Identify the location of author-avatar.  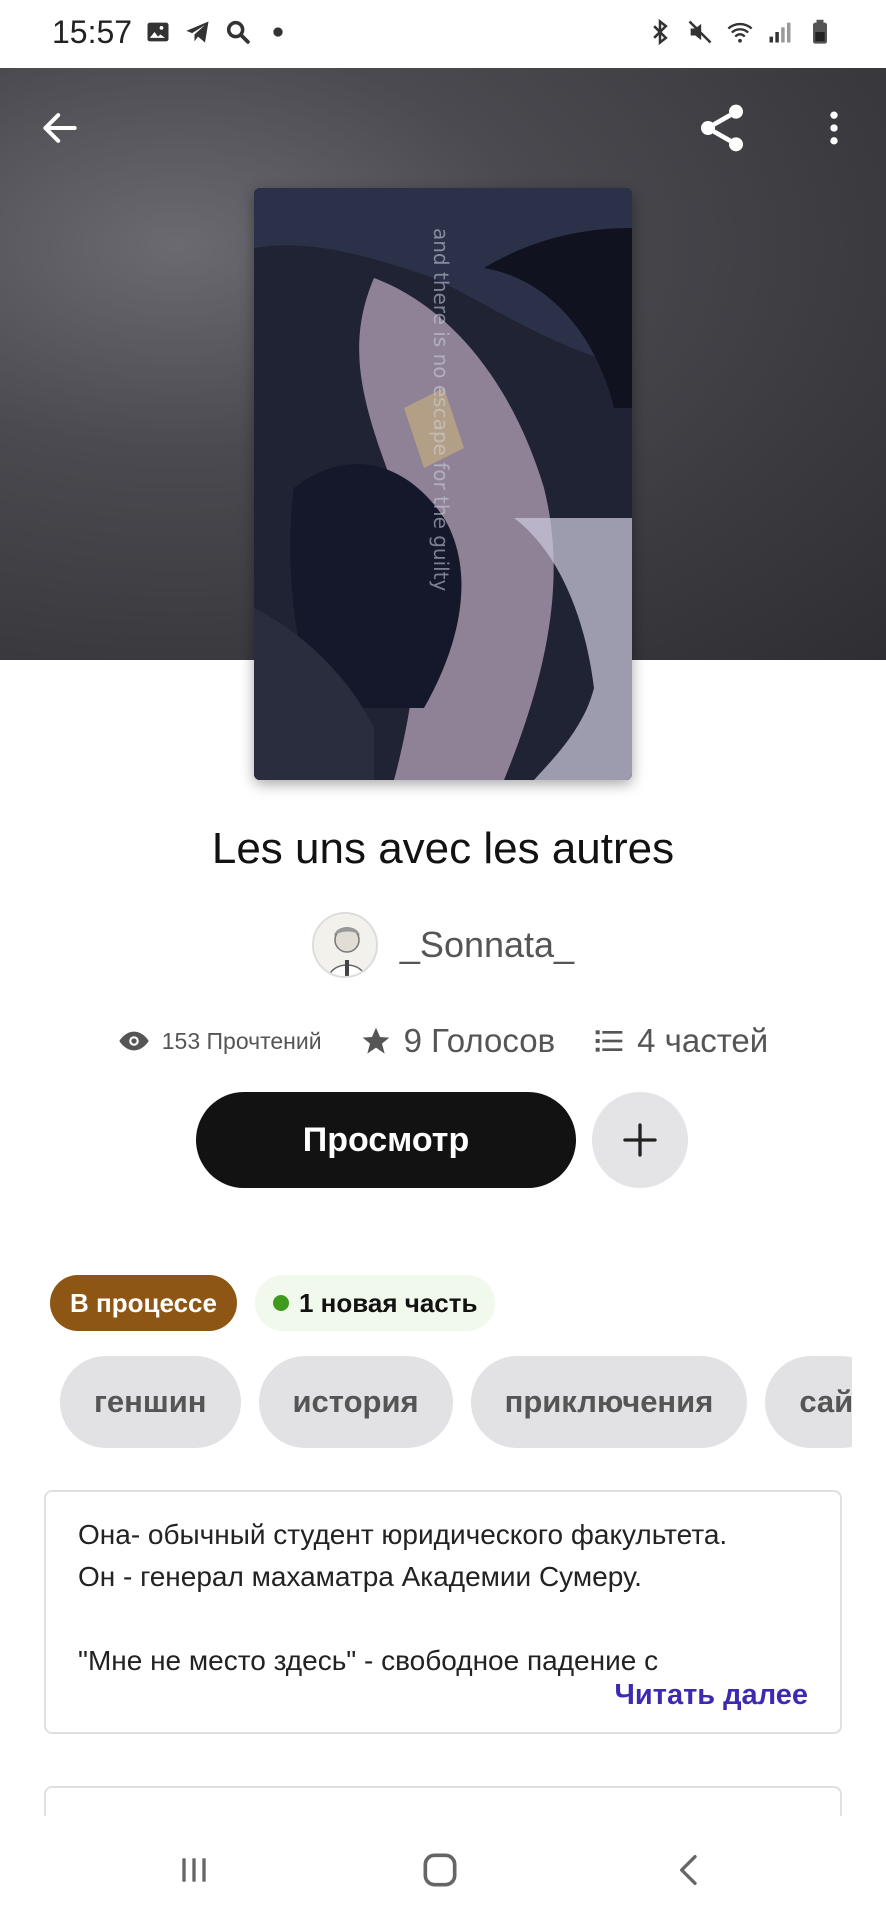
(344, 945).